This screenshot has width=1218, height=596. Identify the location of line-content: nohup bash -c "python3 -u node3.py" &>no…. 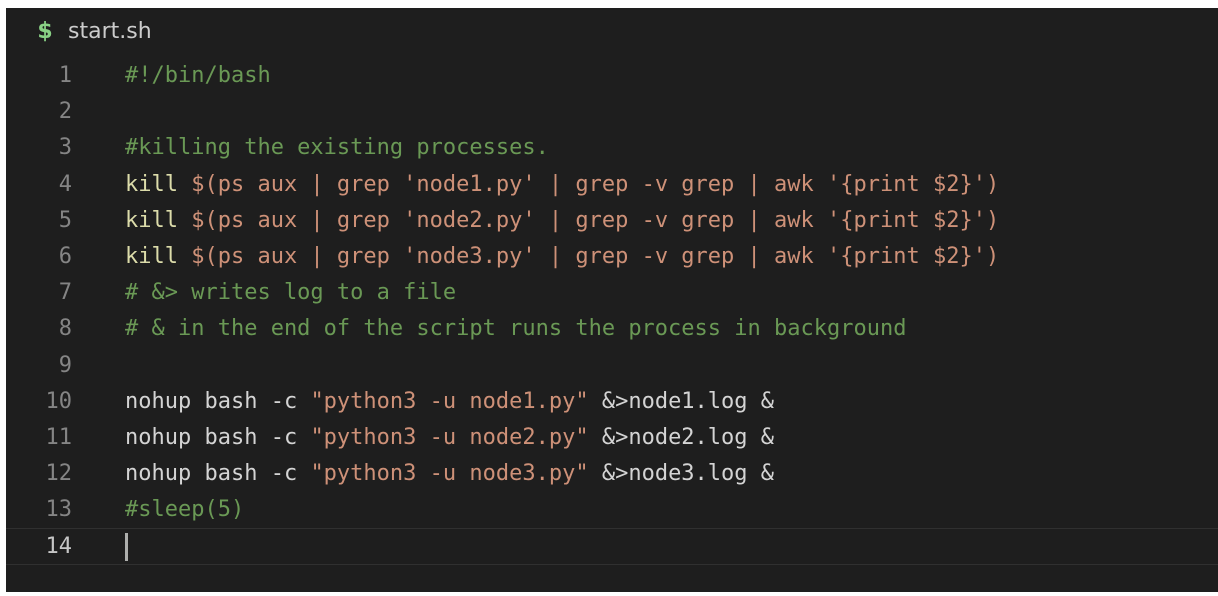
(449, 474).